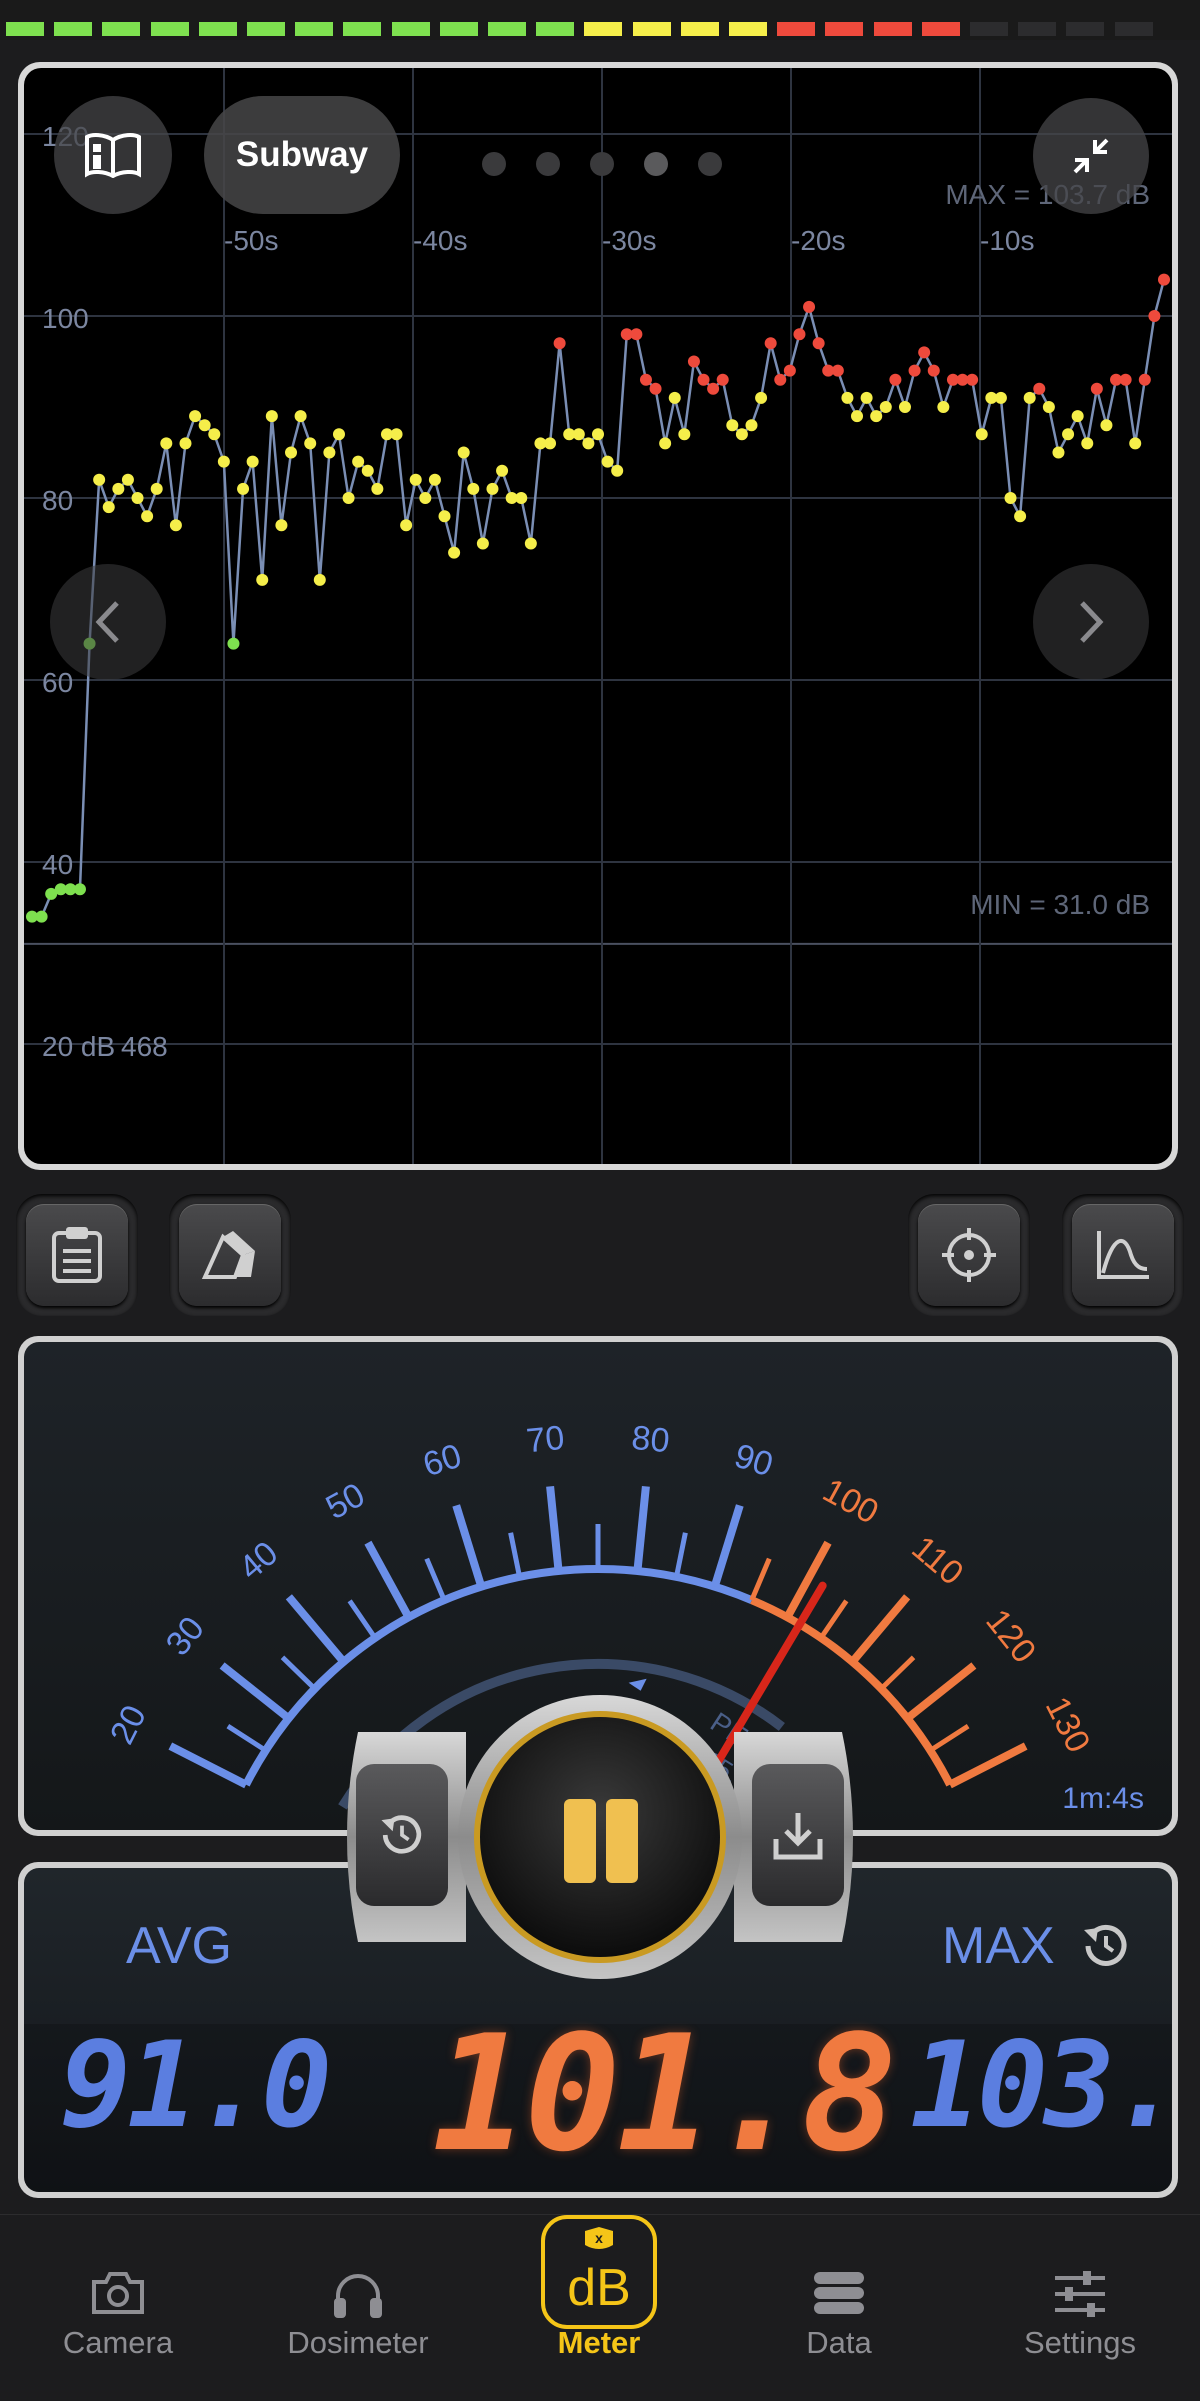 This screenshot has height=2401, width=1200. What do you see at coordinates (599, 2238) in the screenshot?
I see `svg-text: x` at bounding box center [599, 2238].